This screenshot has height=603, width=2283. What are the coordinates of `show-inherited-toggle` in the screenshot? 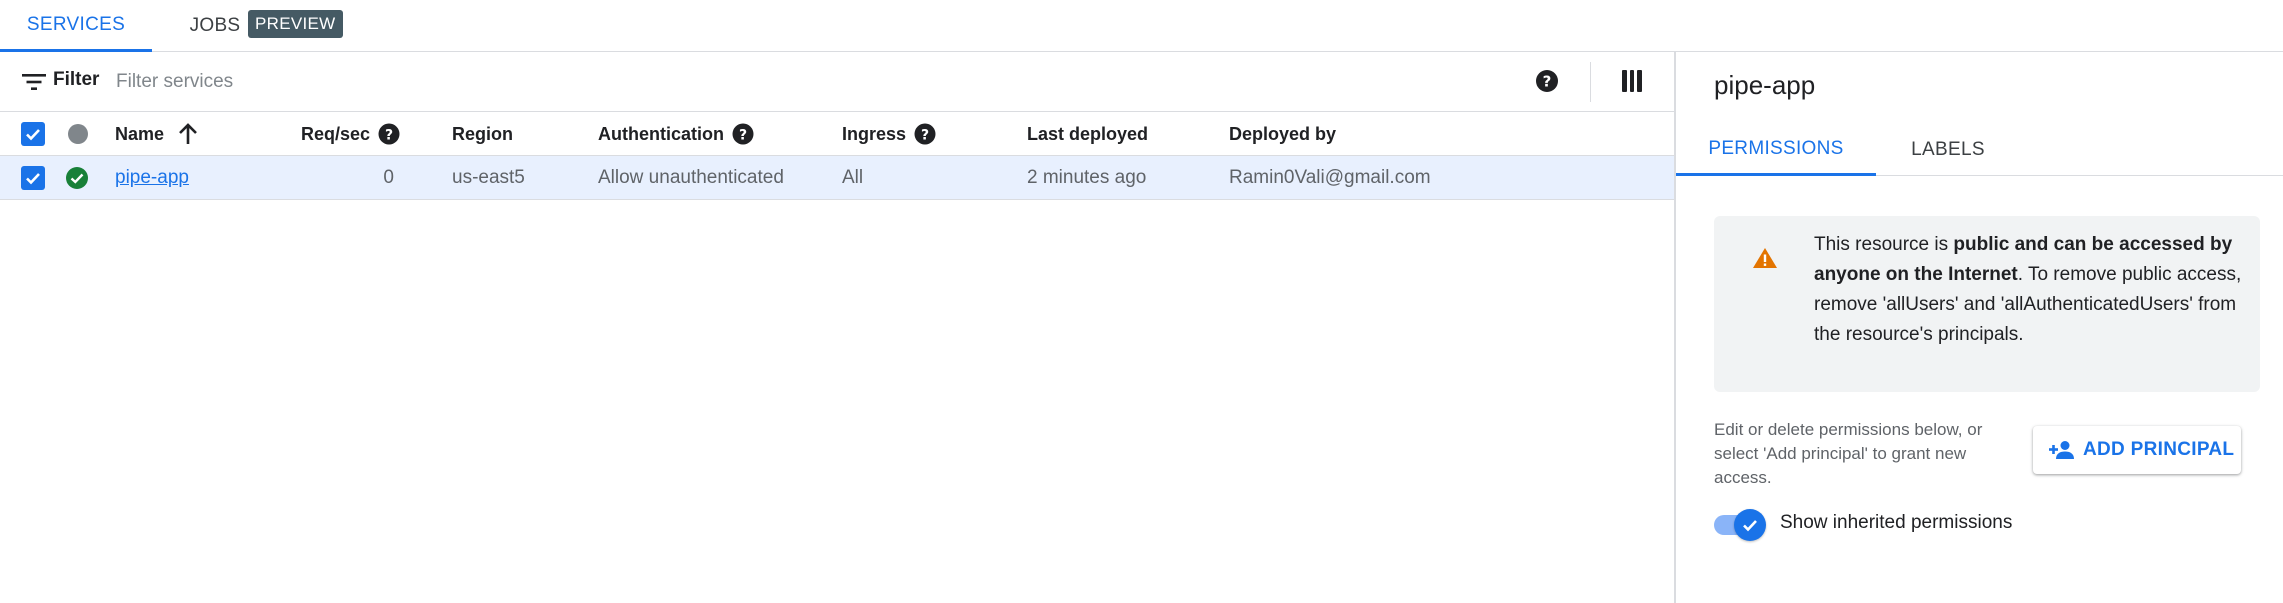 It's located at (1740, 524).